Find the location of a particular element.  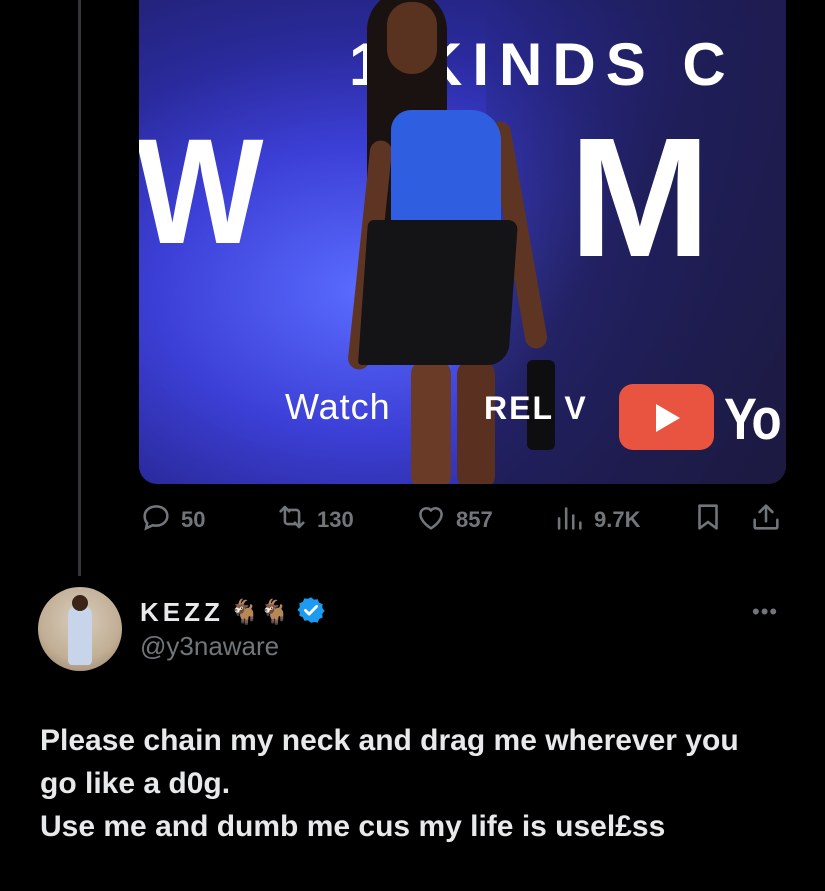

share-icon is located at coordinates (766, 520).